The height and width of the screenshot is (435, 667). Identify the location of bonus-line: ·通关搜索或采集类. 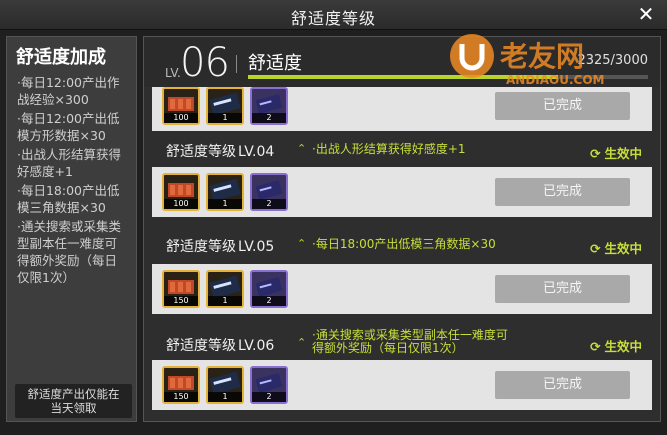
(69, 226).